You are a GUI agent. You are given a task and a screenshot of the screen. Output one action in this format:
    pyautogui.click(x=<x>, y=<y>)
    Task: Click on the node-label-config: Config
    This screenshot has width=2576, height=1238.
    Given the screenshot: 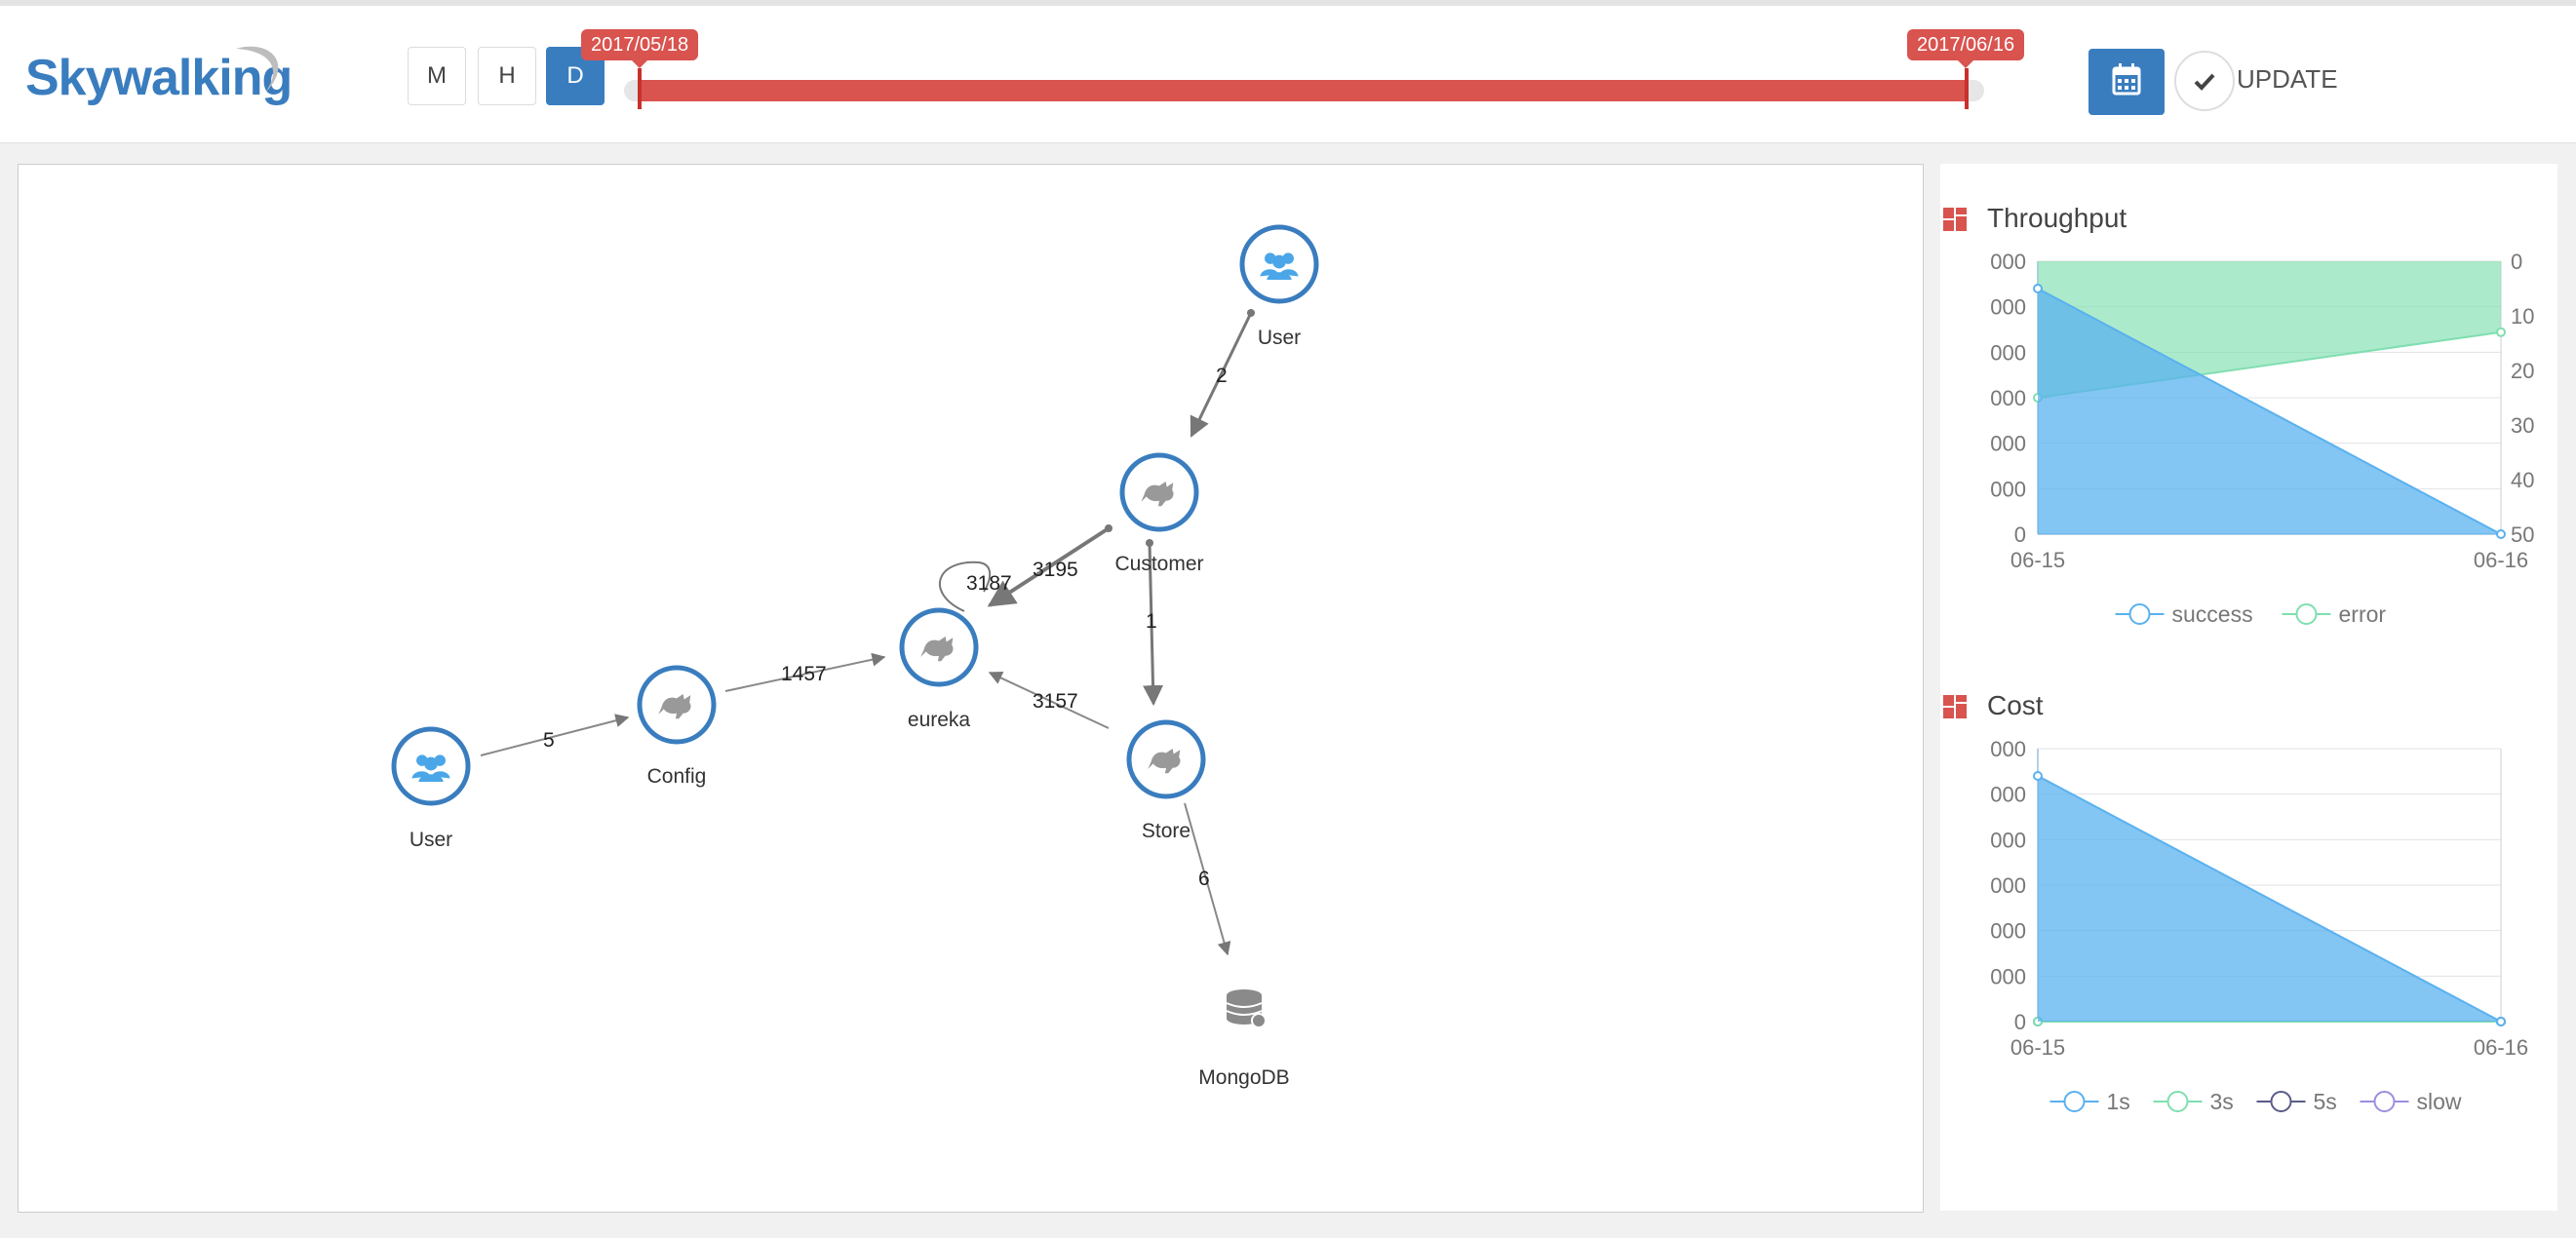 What is the action you would take?
    pyautogui.click(x=677, y=776)
    